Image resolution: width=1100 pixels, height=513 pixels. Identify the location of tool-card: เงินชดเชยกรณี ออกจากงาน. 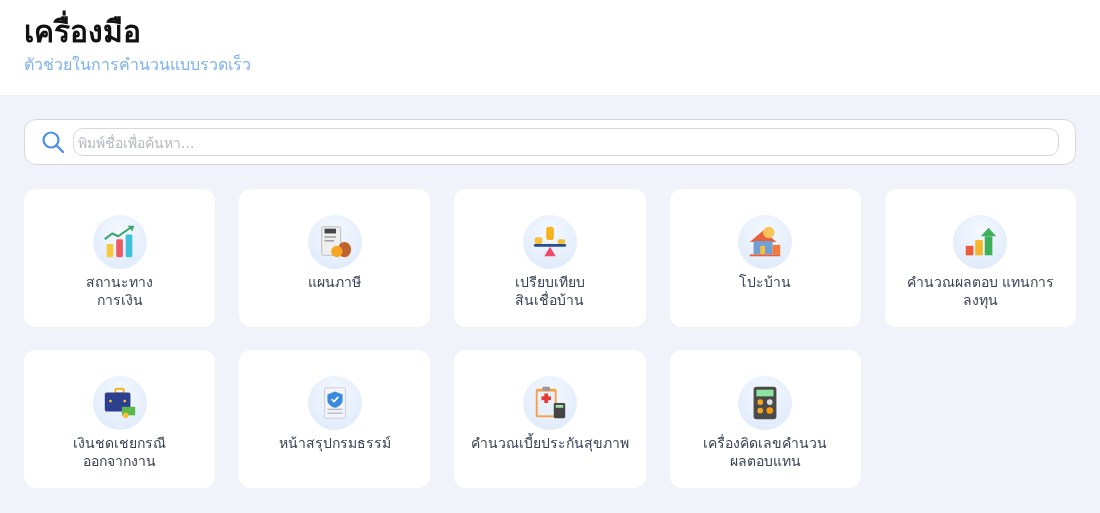
(120, 419).